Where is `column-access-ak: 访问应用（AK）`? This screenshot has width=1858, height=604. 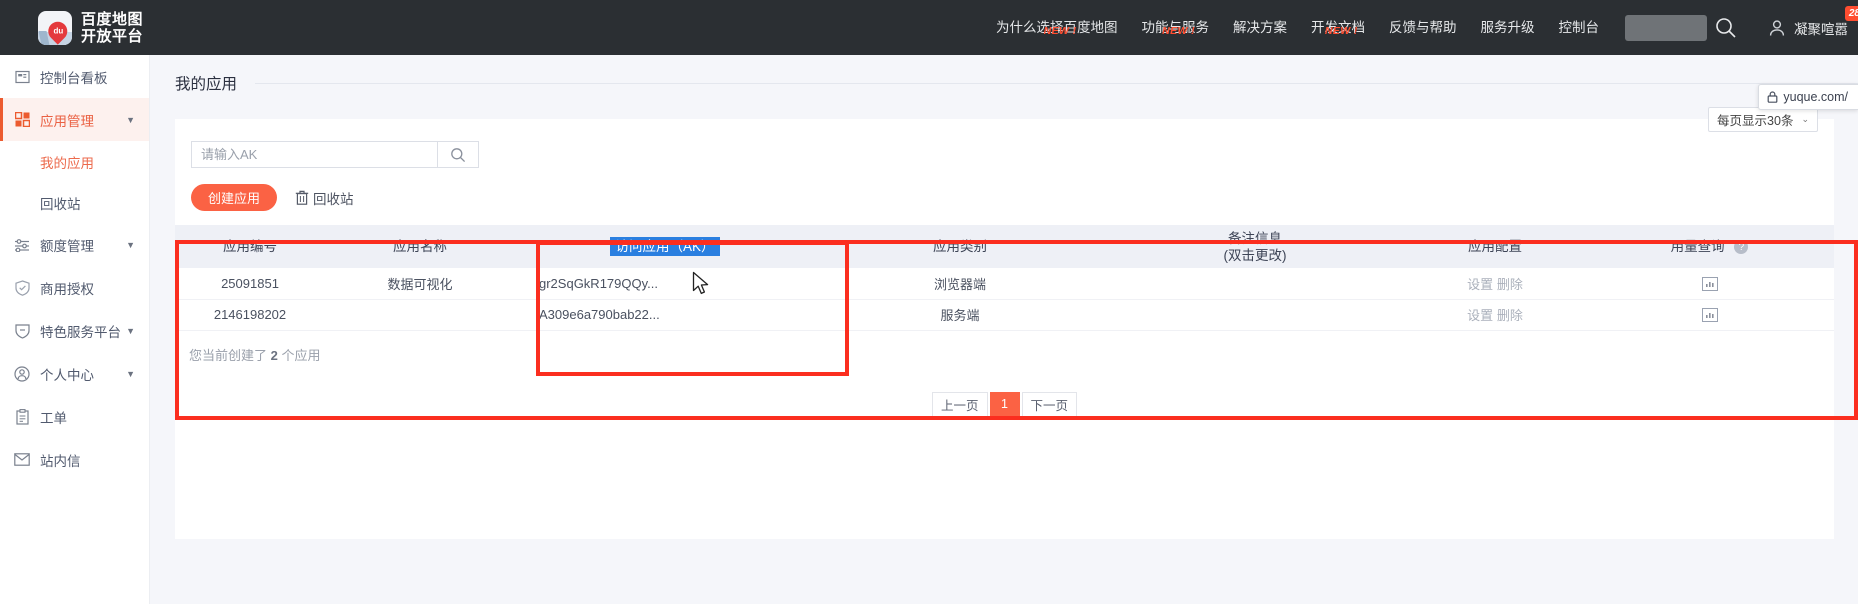
column-access-ak: 访问应用（AK） is located at coordinates (665, 246).